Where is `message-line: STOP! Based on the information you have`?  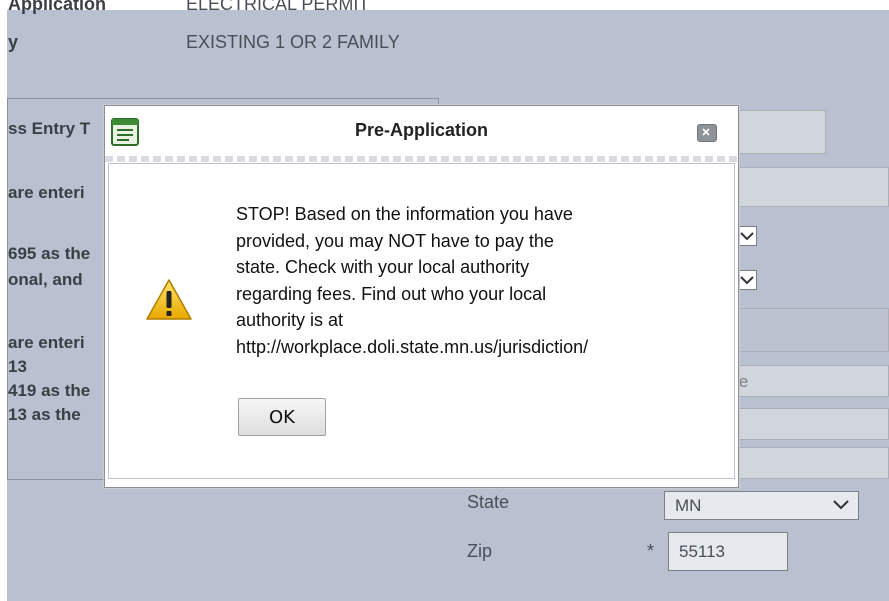
message-line: STOP! Based on the information you have is located at coordinates (404, 214).